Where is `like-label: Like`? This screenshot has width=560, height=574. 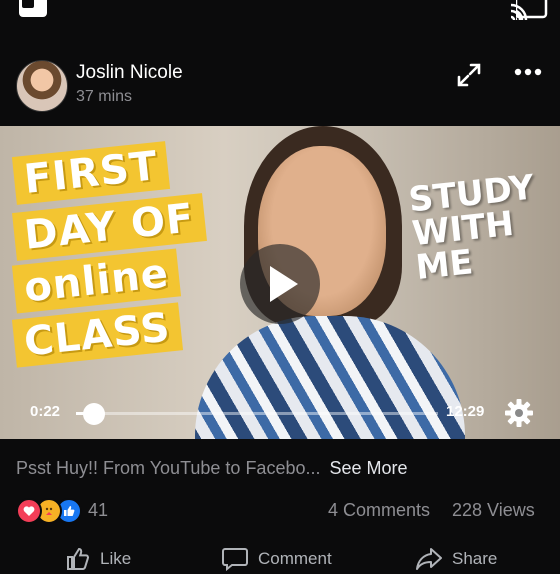
like-label: Like is located at coordinates (116, 558).